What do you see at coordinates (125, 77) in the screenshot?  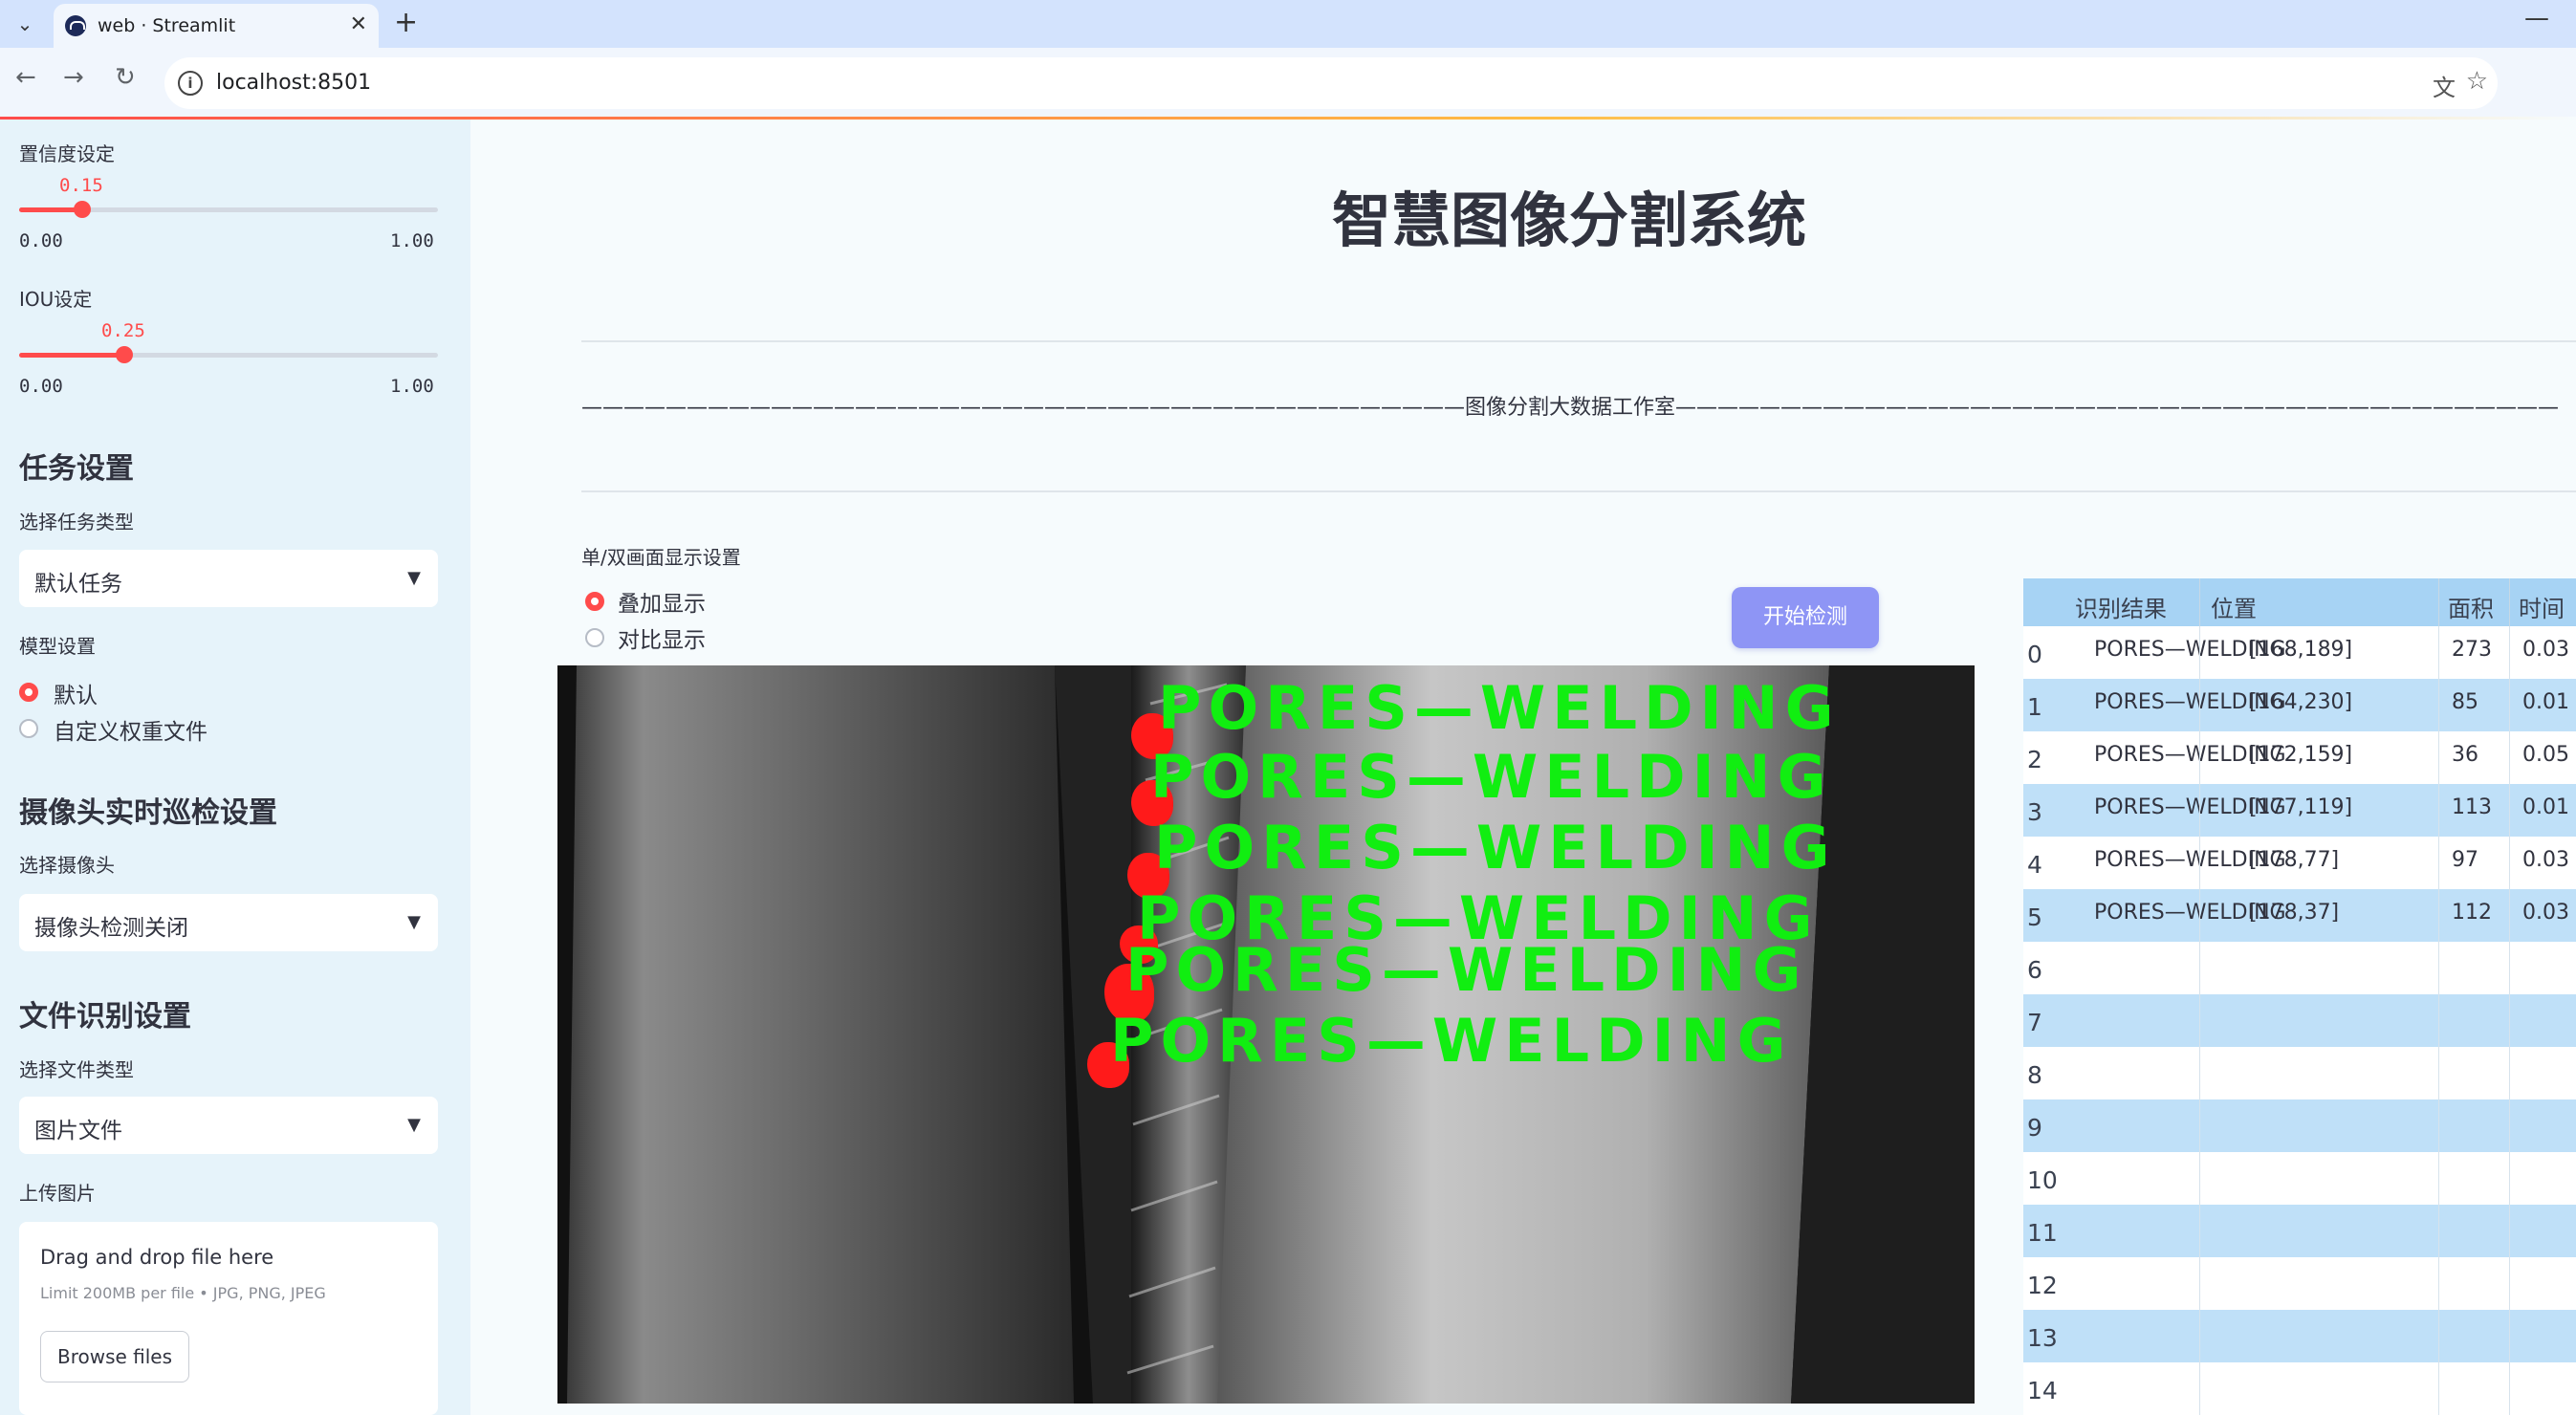 I see `reload-icon: ↻` at bounding box center [125, 77].